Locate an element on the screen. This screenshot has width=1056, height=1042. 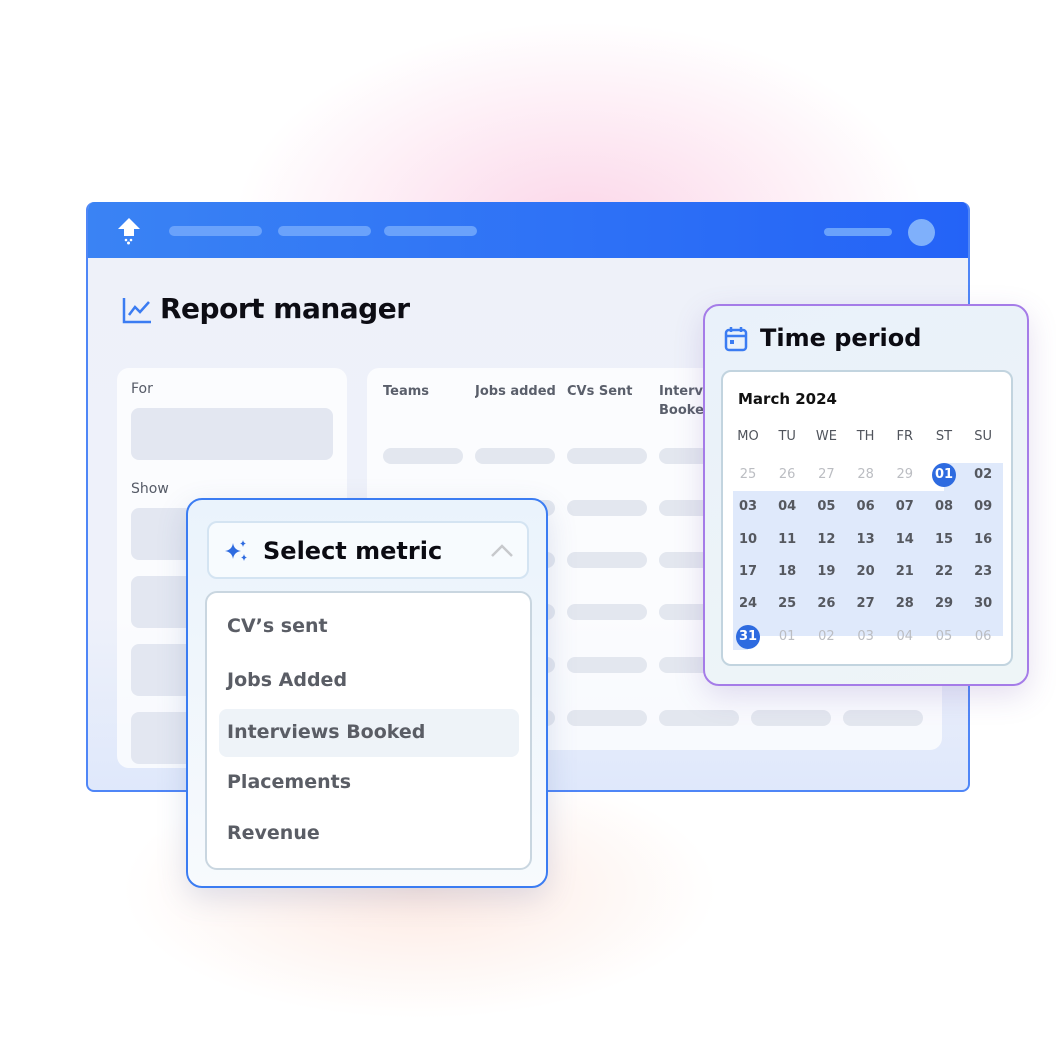
top-nav-bar is located at coordinates (528, 230).